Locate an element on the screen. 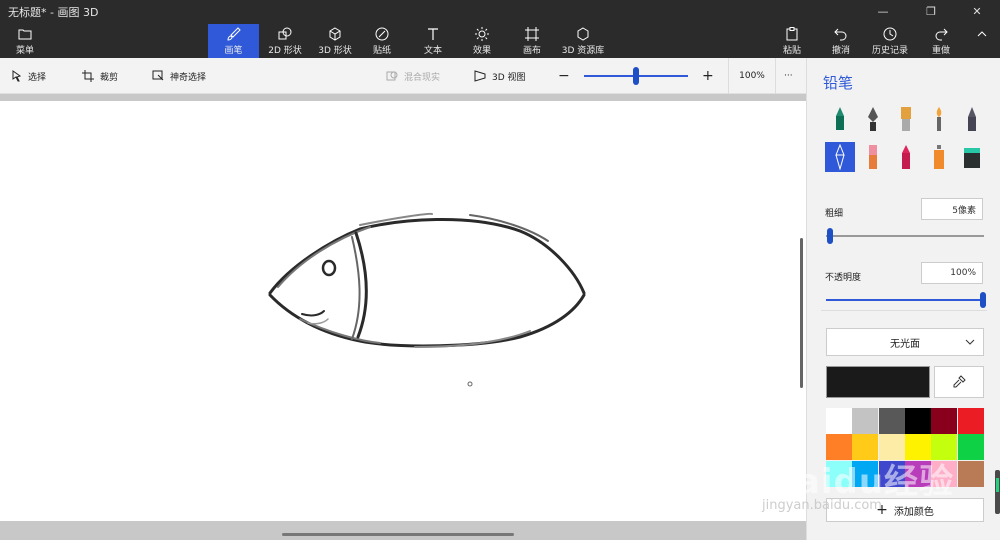  panel-title: 铅笔 is located at coordinates (838, 83).